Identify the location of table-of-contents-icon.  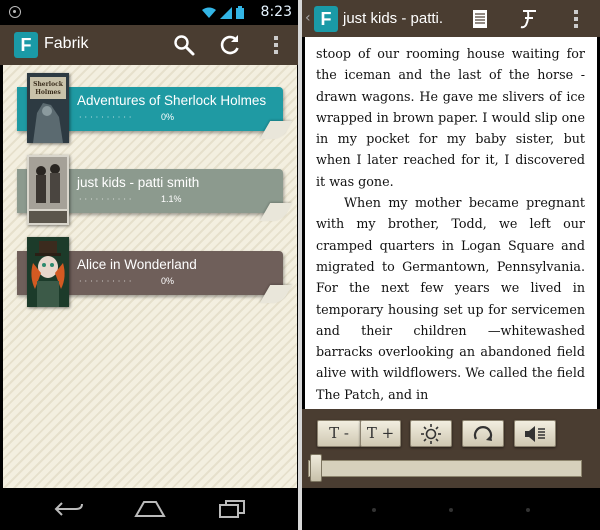
(480, 19).